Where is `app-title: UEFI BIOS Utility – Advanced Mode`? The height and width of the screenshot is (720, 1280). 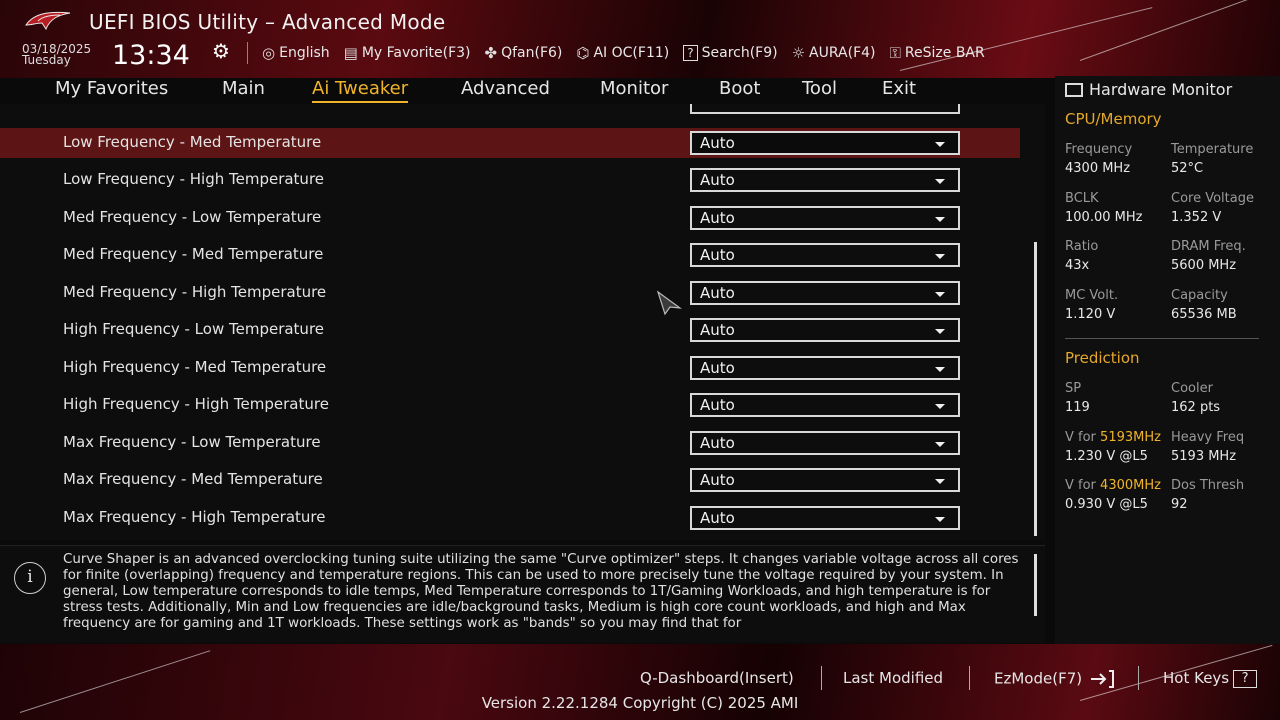
app-title: UEFI BIOS Utility – Advanced Mode is located at coordinates (267, 22).